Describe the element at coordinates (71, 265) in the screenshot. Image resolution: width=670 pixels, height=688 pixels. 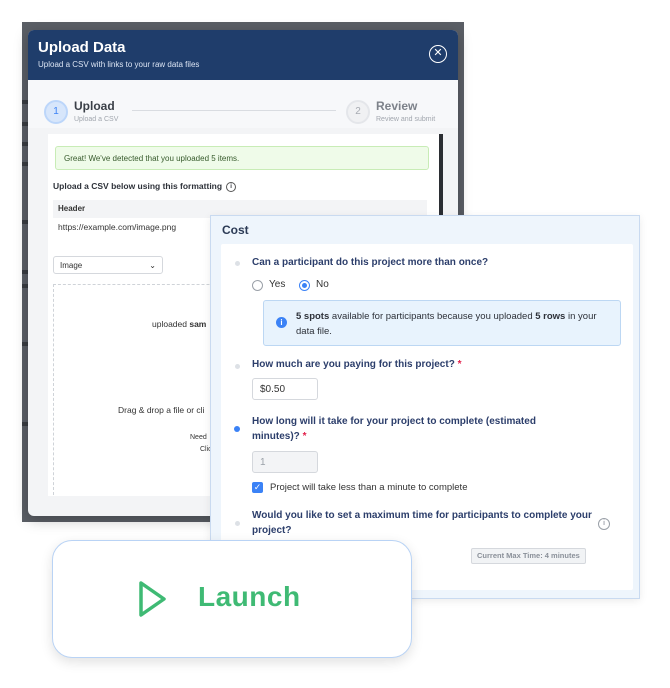
I see `type-select-value: Image` at that location.